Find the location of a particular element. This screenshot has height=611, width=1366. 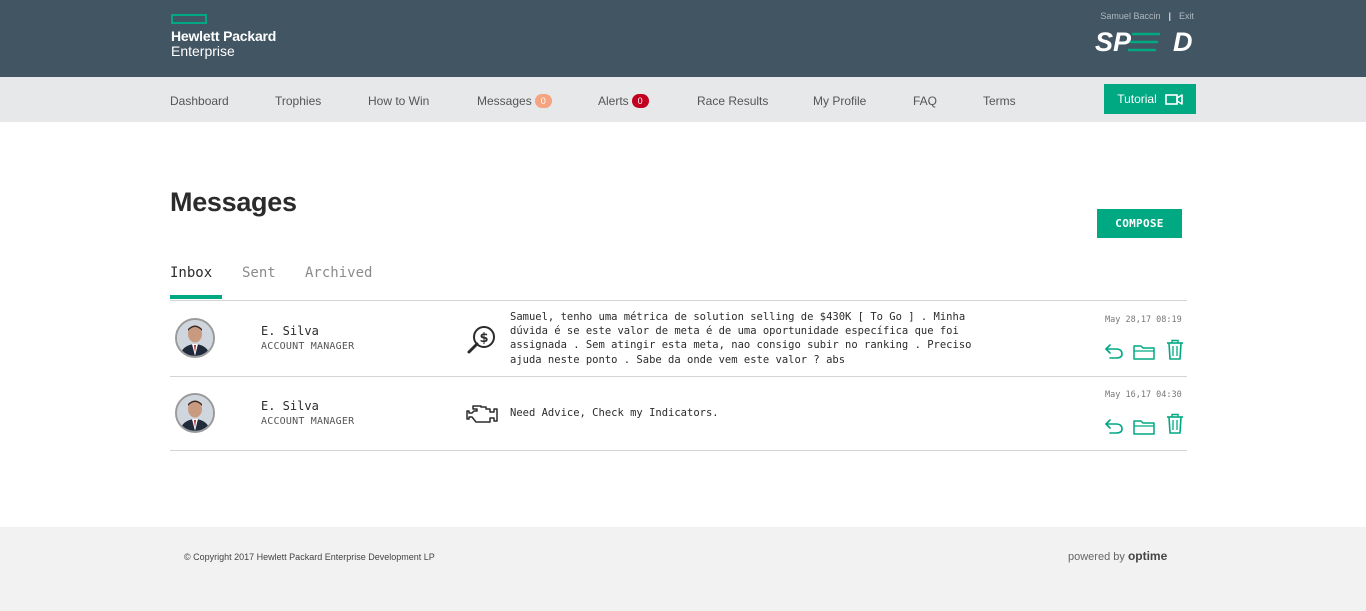

money-search-icon: $ is located at coordinates (481, 340).